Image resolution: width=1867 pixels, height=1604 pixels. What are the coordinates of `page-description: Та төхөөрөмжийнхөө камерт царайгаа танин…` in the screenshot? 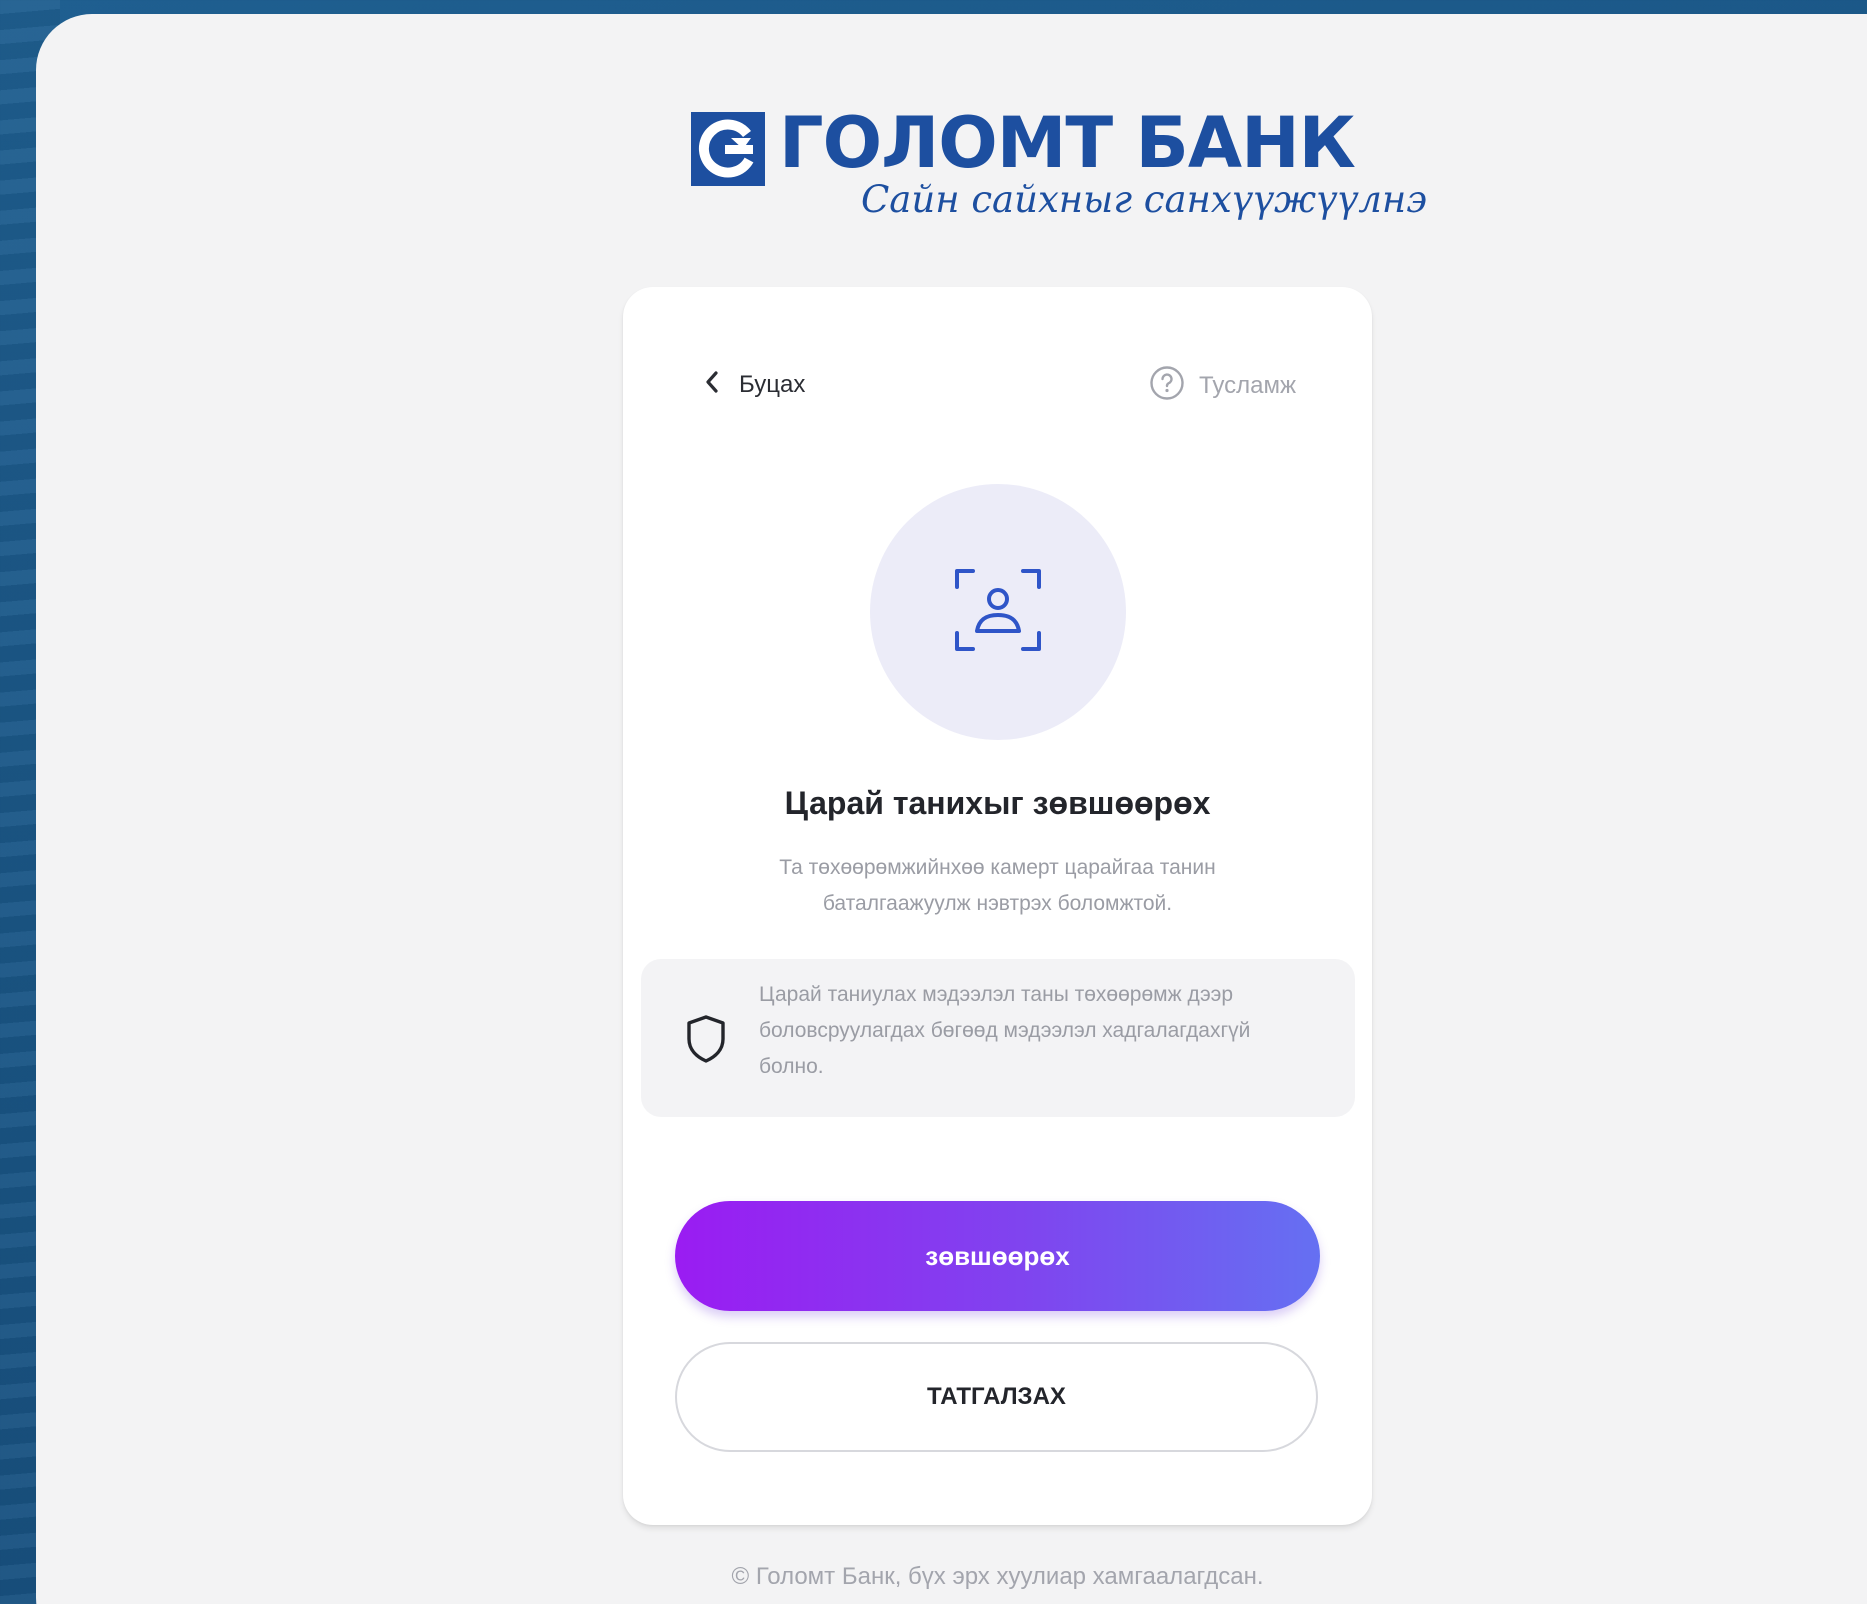 It's located at (997, 885).